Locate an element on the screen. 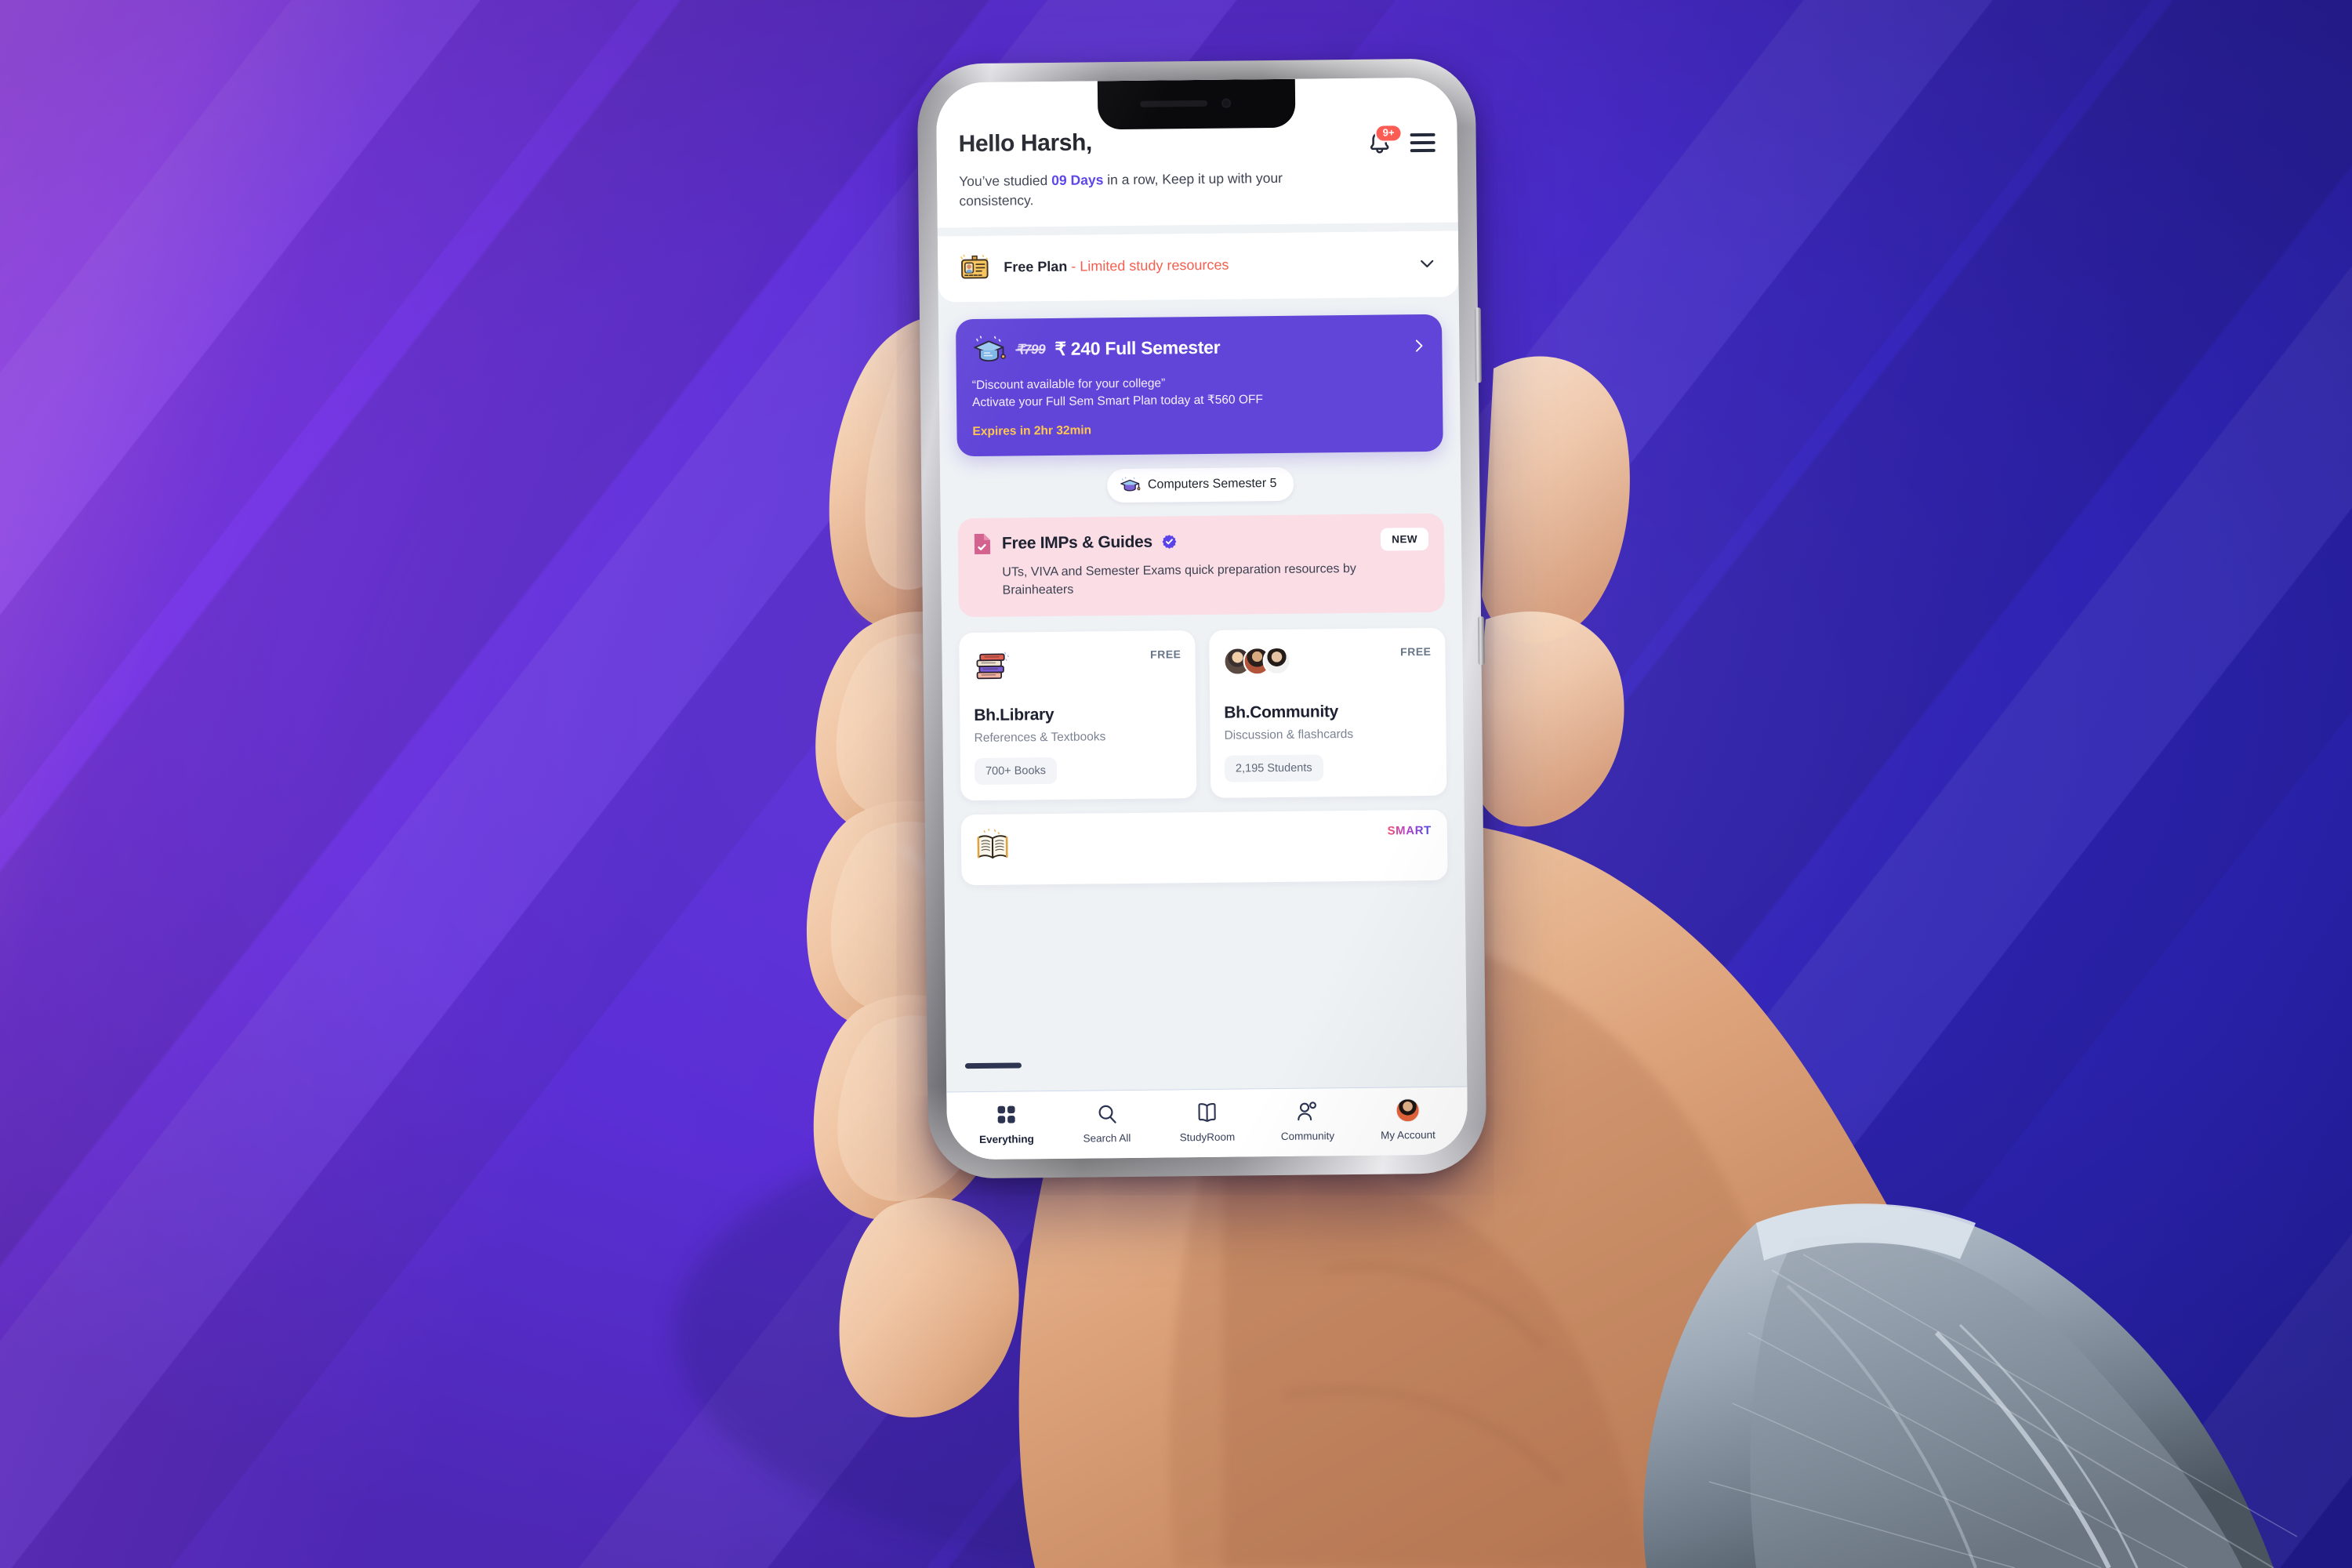 The width and height of the screenshot is (2352, 1568). volume-button is located at coordinates (1481, 641).